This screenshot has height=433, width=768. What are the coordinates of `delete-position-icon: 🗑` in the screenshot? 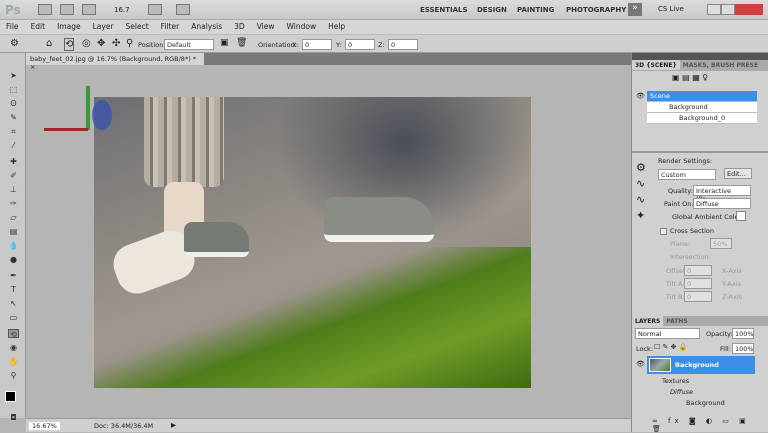 It's located at (241, 43).